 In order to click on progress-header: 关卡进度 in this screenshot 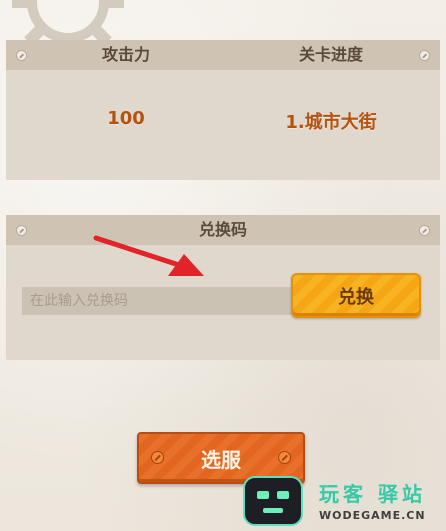, I will do `click(330, 54)`.